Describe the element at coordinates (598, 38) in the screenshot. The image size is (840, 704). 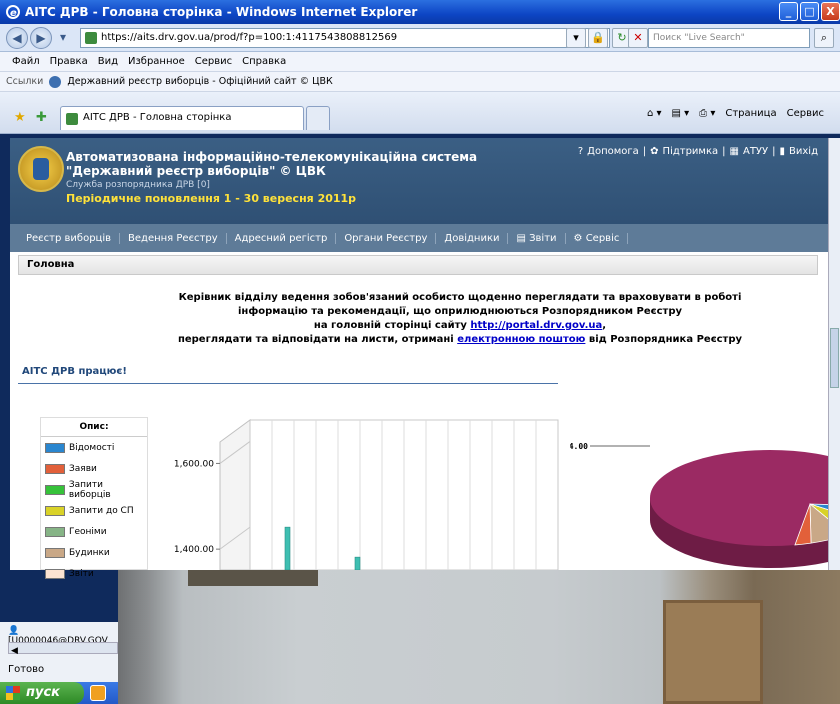
I see `lock-icon: 🔒` at that location.